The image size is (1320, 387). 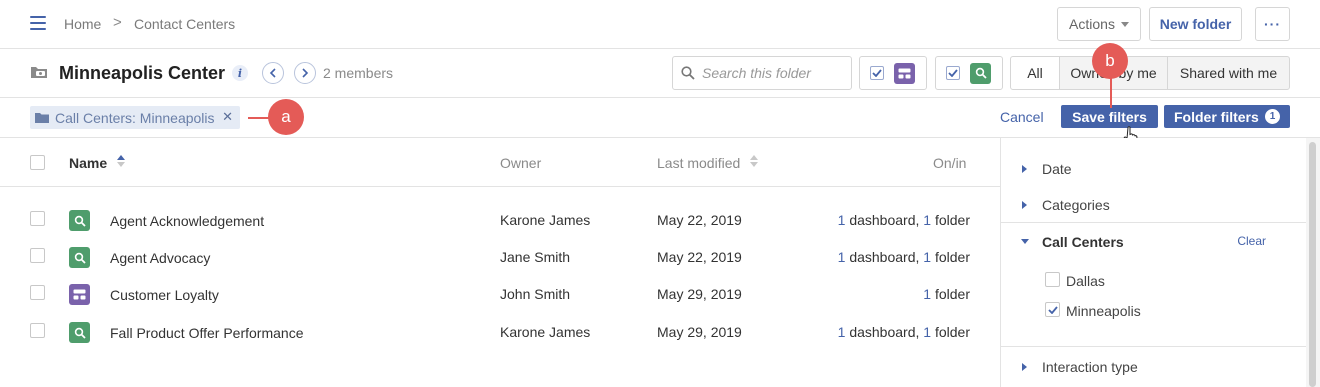 What do you see at coordinates (38, 23) in the screenshot?
I see `hamburger-icon` at bounding box center [38, 23].